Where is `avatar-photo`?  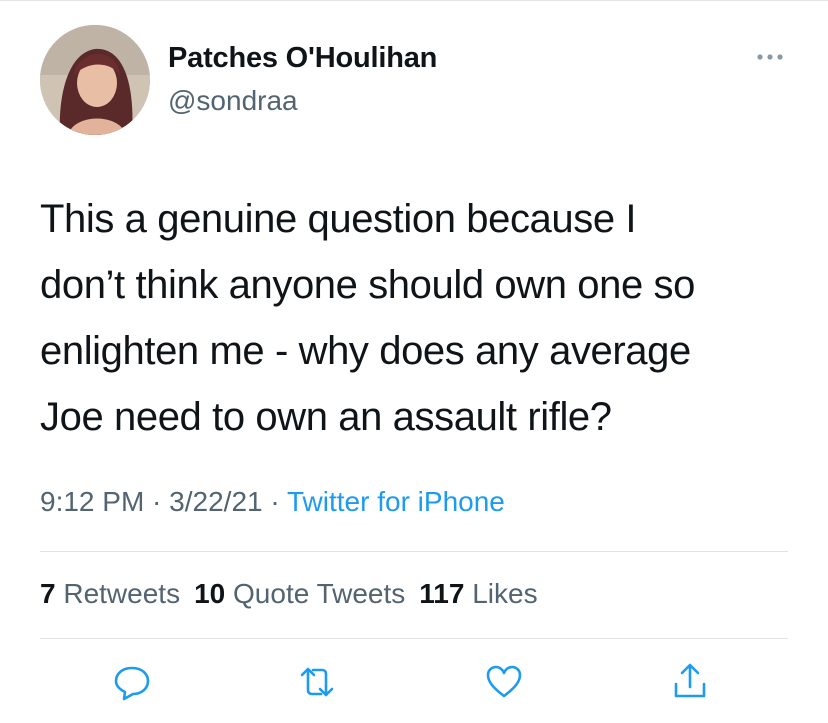
avatar-photo is located at coordinates (95, 80).